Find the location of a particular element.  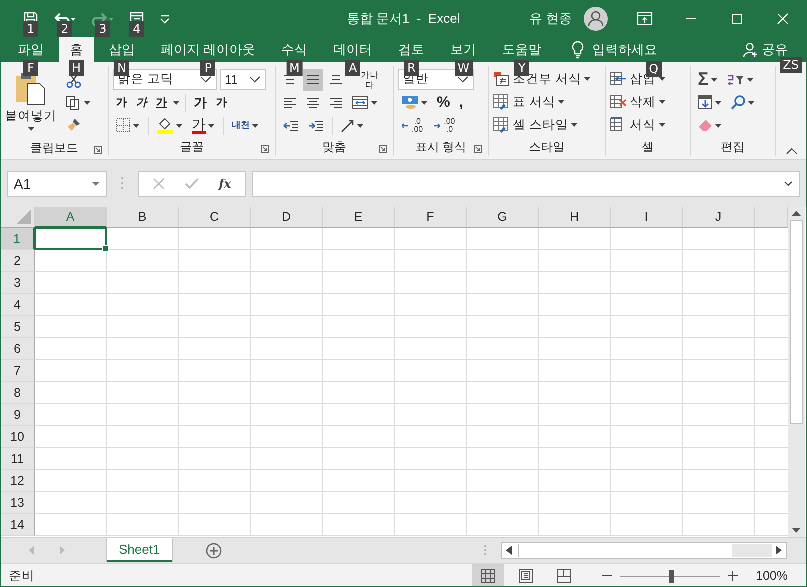

group-label: 클립보드 is located at coordinates (54, 148).